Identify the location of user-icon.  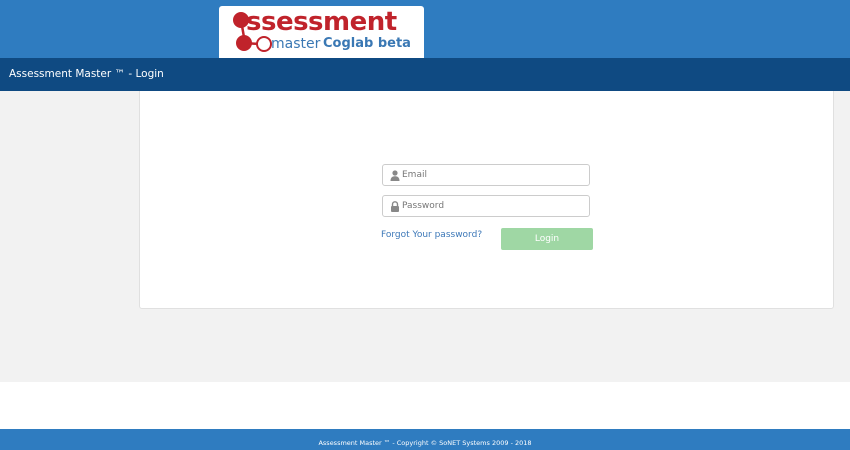
(395, 175).